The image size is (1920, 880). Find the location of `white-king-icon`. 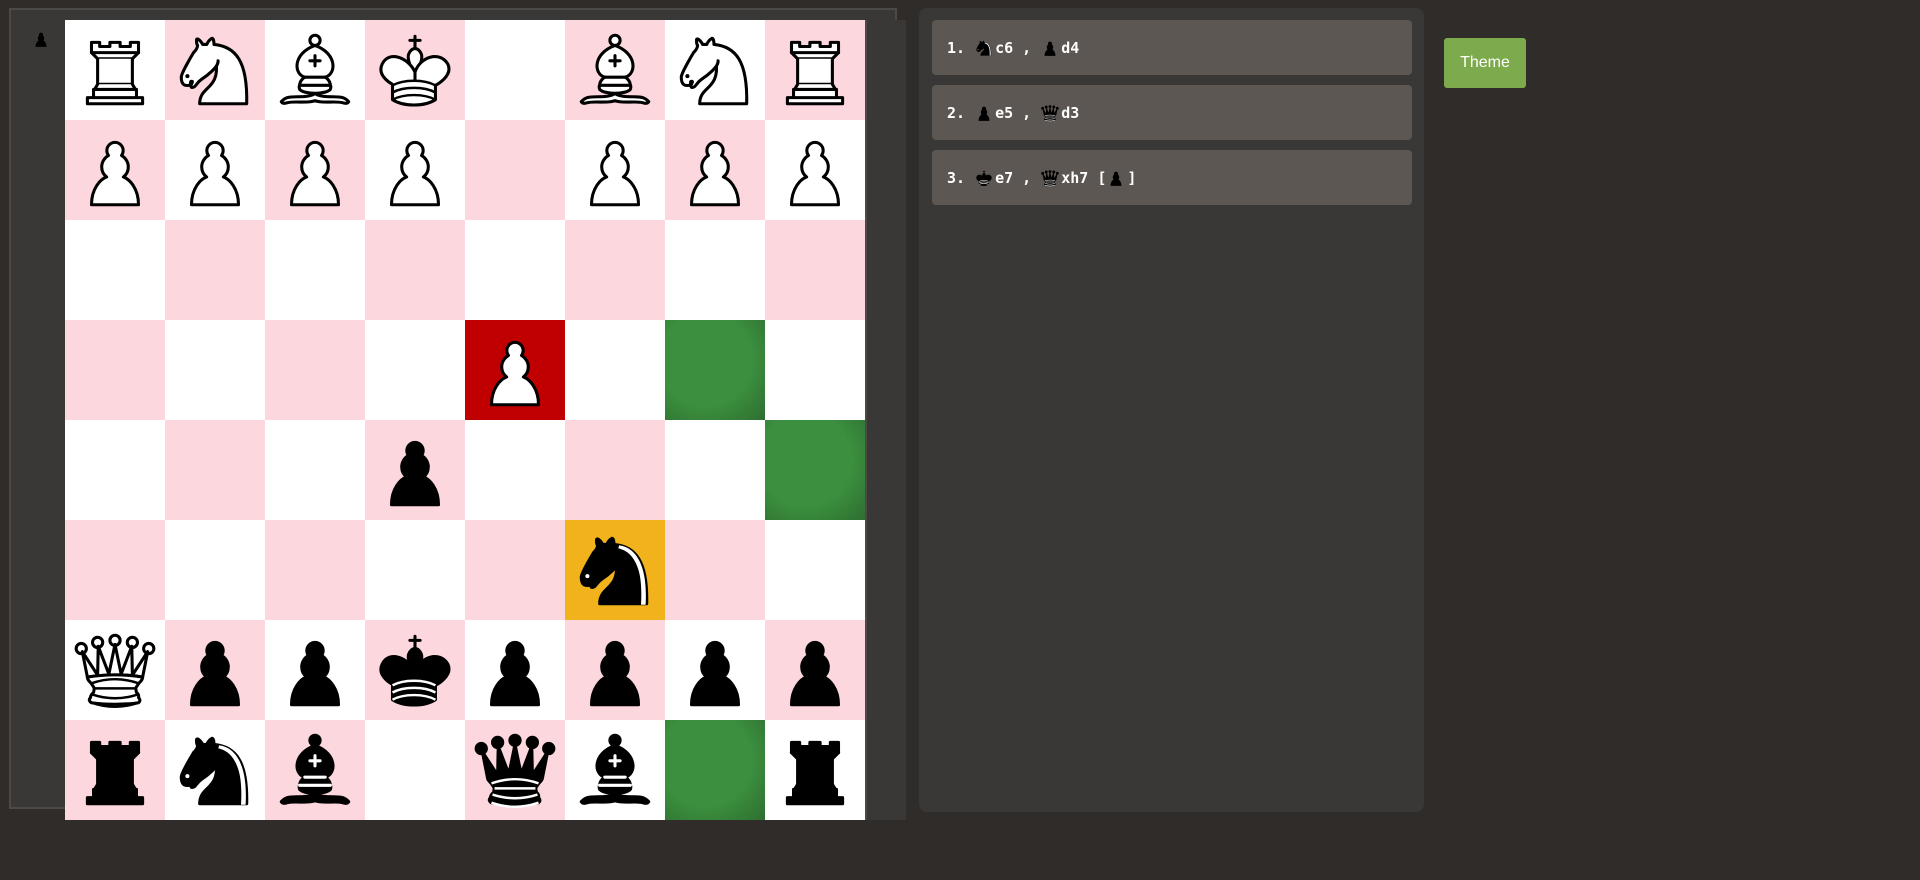

white-king-icon is located at coordinates (415, 70).